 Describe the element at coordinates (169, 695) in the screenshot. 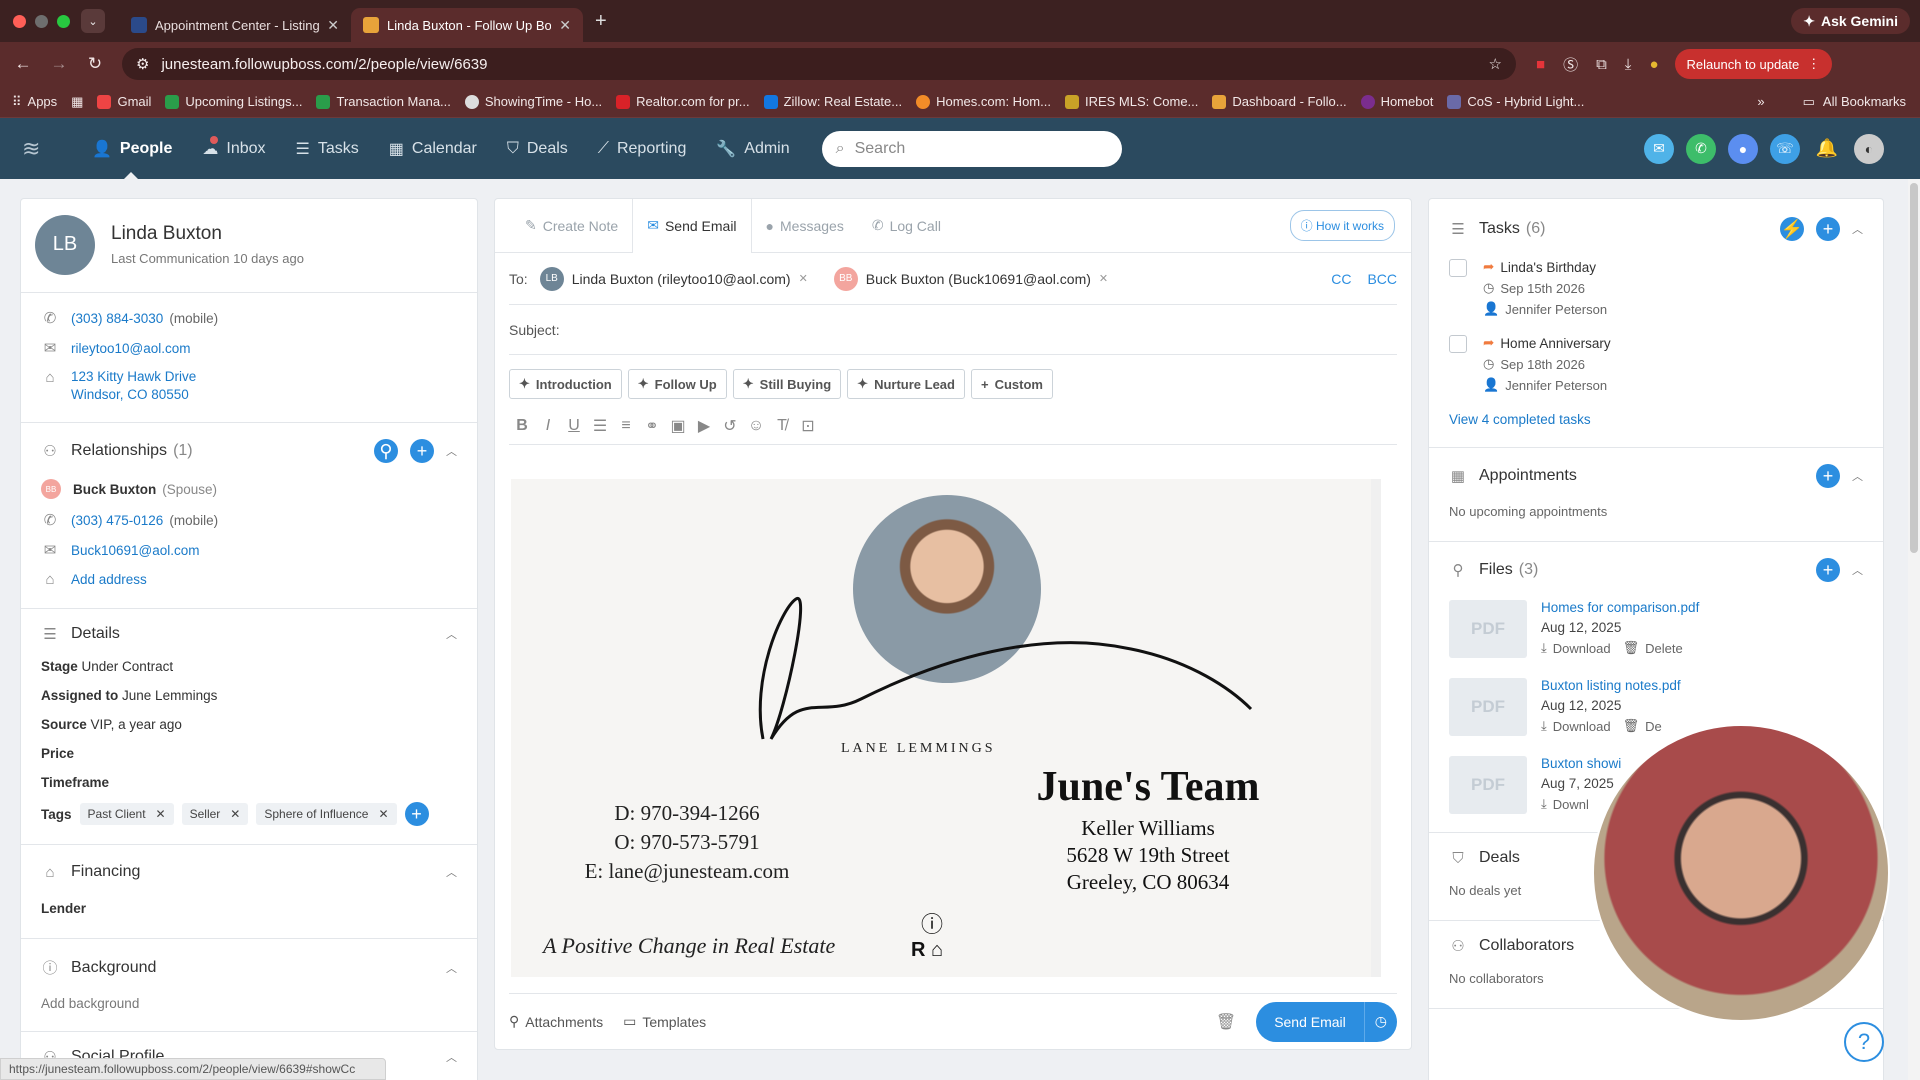

I see `assigned-value: June Lemmings` at that location.